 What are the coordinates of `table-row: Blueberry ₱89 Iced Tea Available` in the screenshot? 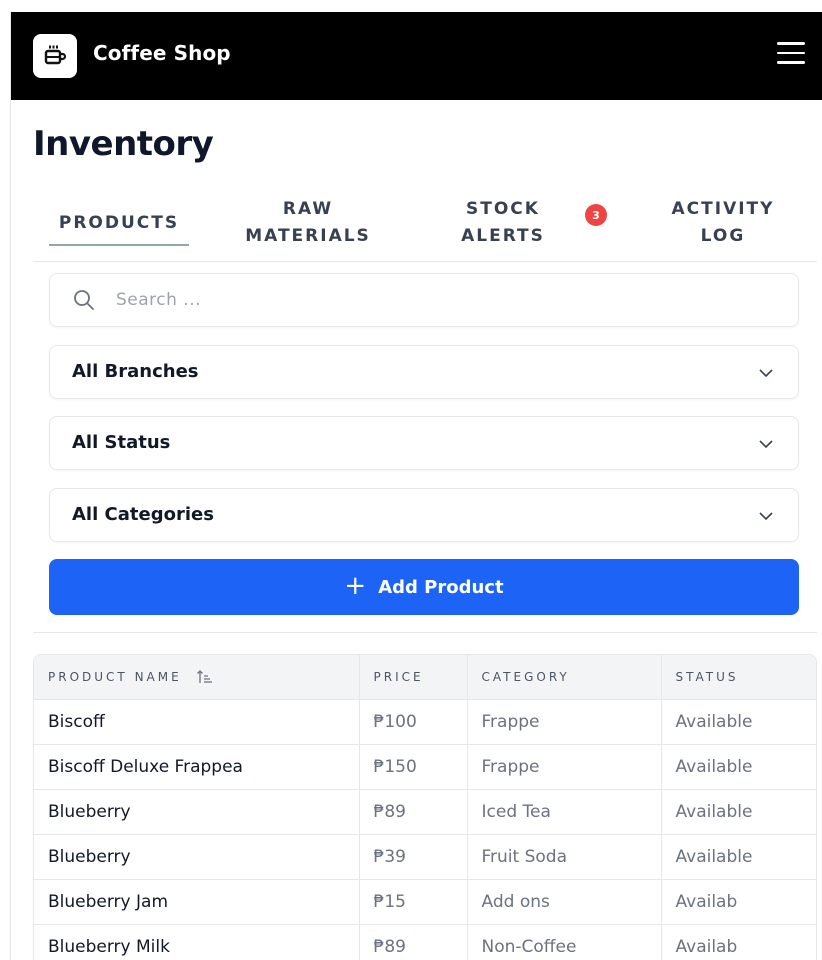 It's located at (425, 812).